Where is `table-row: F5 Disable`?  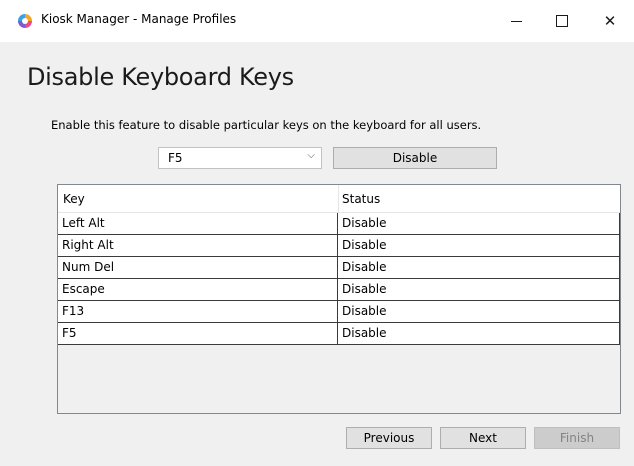
table-row: F5 Disable is located at coordinates (339, 334).